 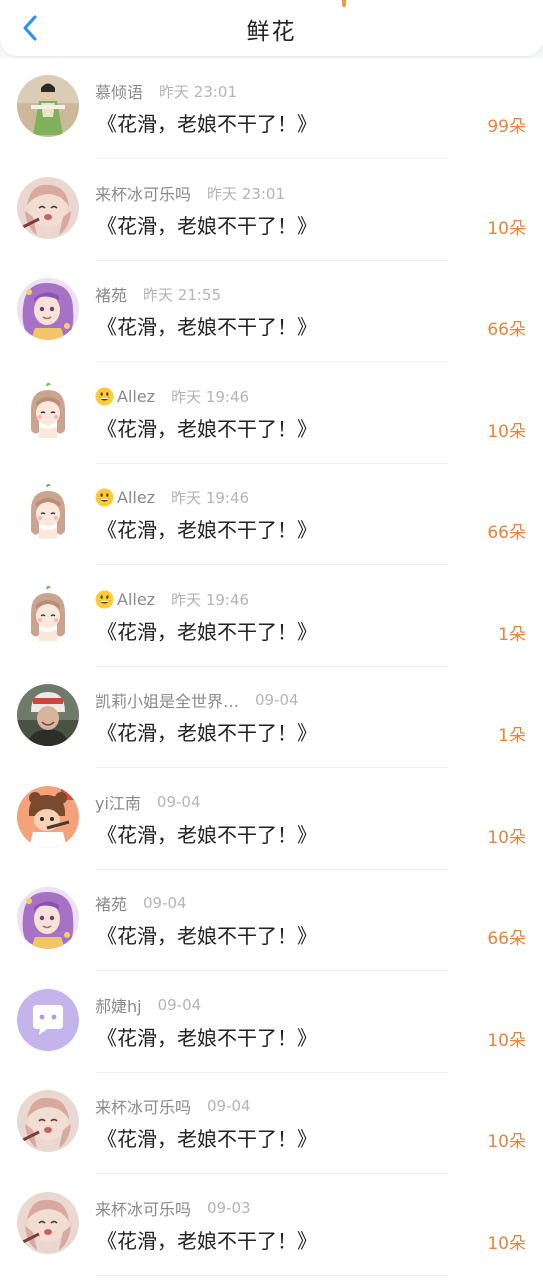 I want to click on send-time: 09-03, so click(x=229, y=1208).